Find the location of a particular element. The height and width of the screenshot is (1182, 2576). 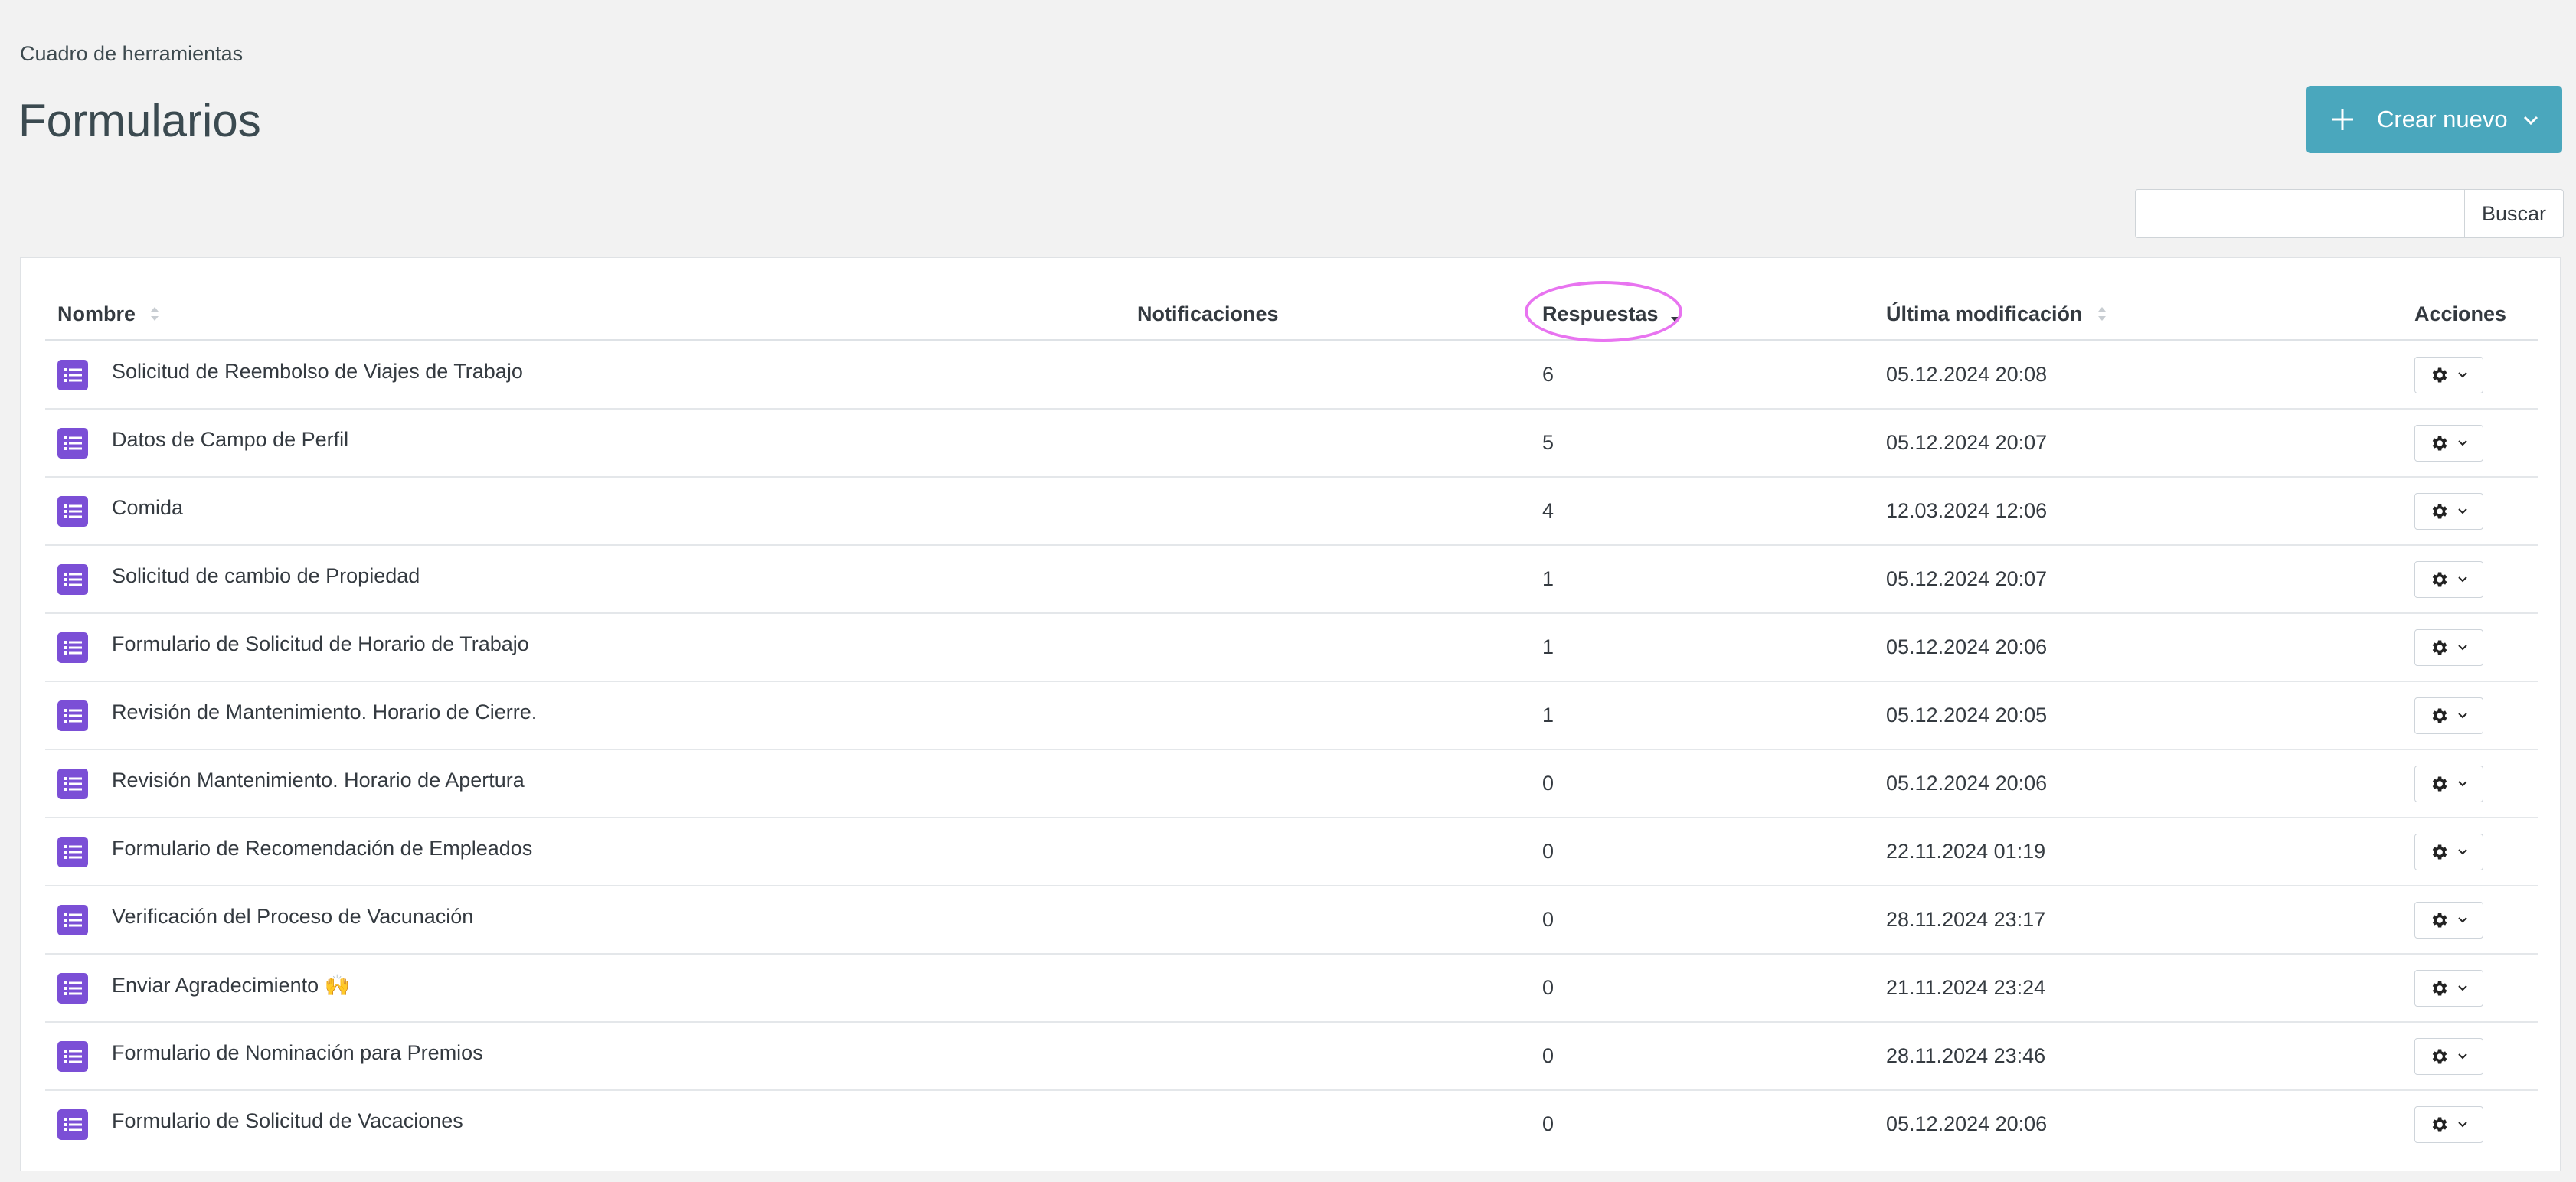

form-last-modified: 28.11.2024 23:17 is located at coordinates (1966, 920).